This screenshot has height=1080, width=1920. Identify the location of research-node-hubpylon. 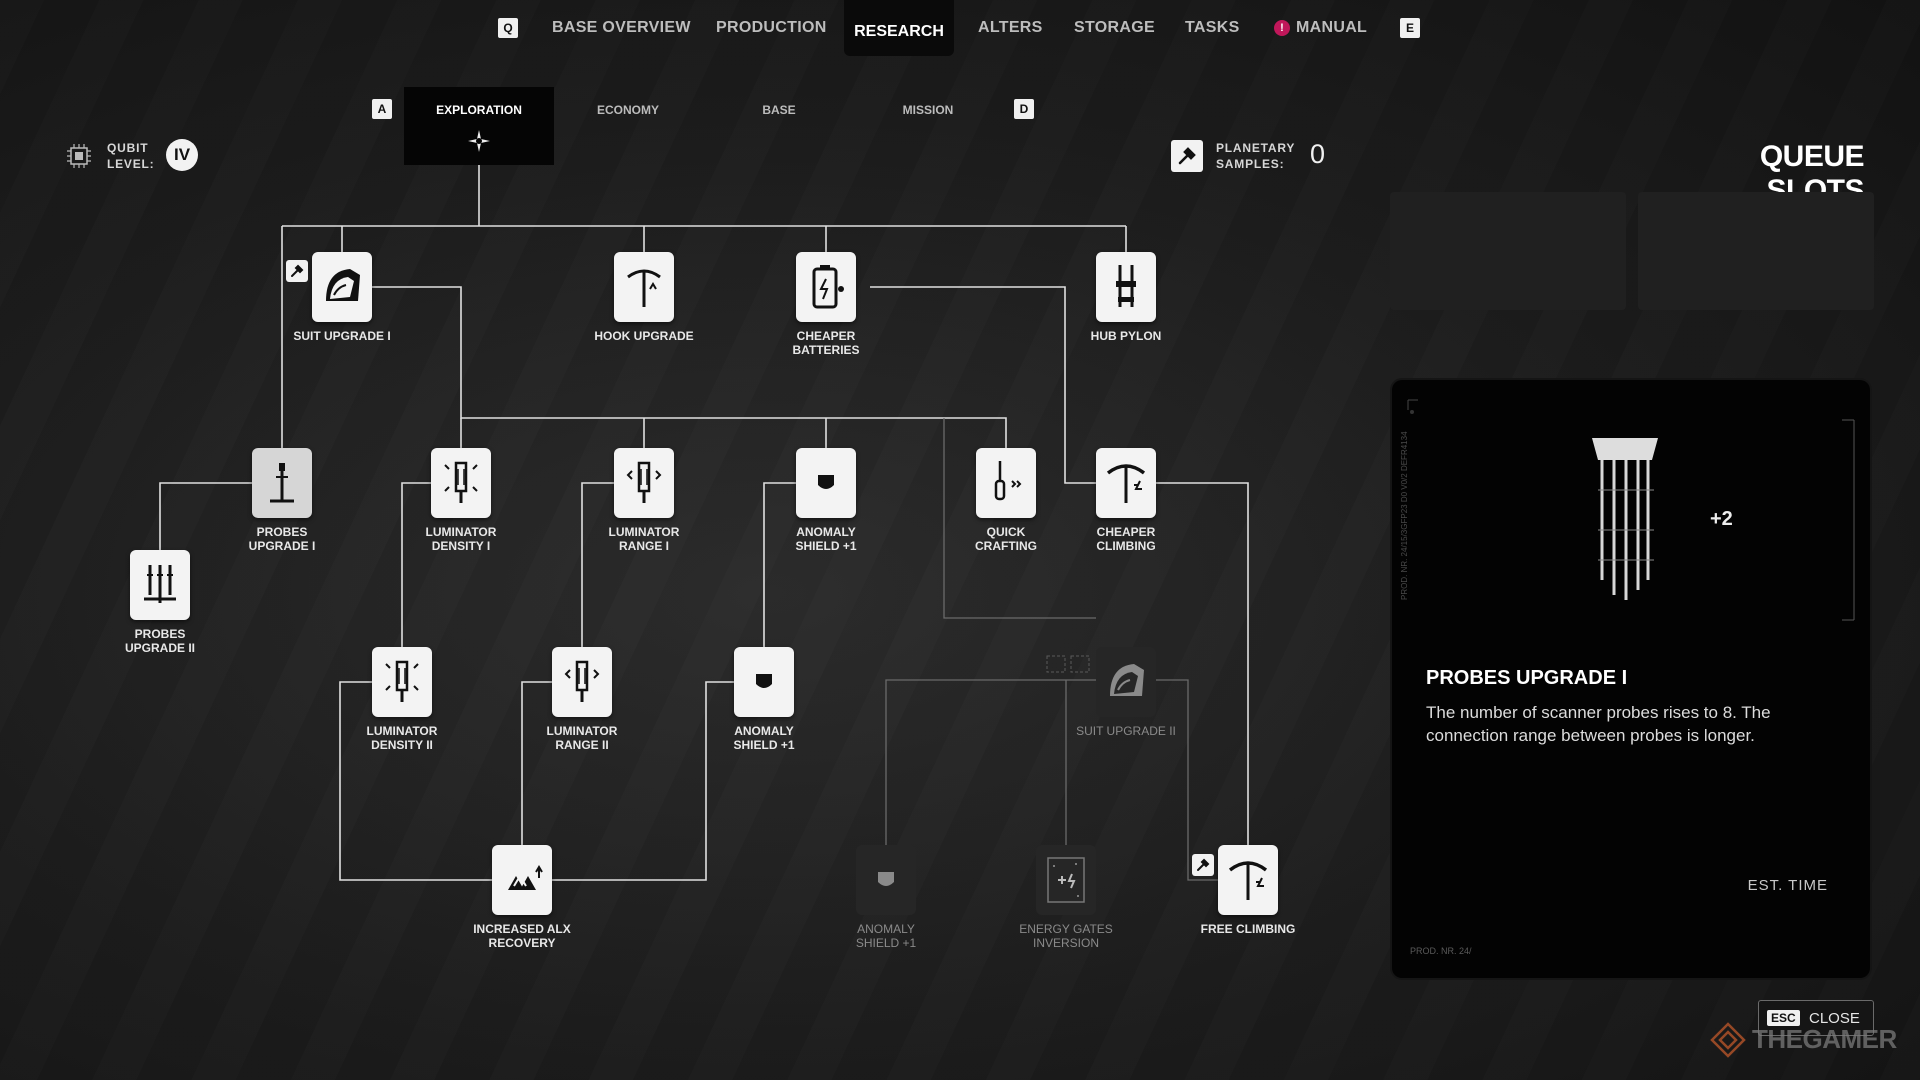
(1126, 287).